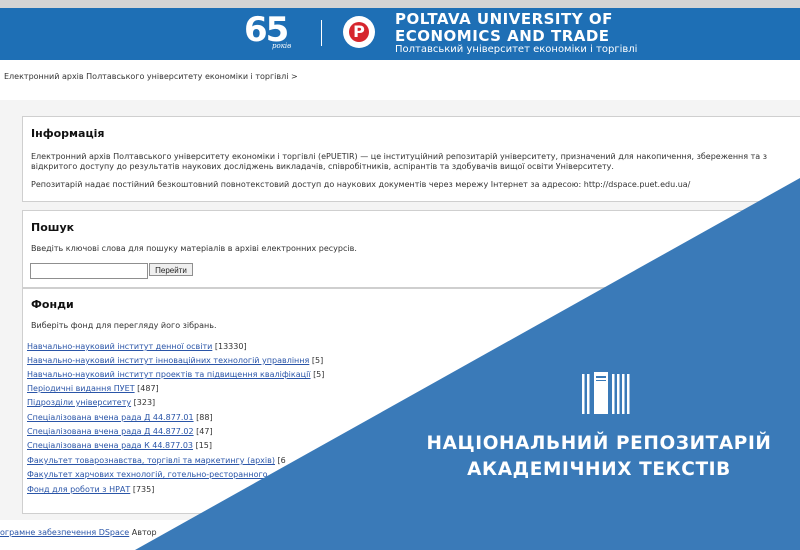 The height and width of the screenshot is (550, 800). What do you see at coordinates (599, 469) in the screenshot?
I see `banner-title-line2: АКАДЕМІЧНИХ ТЕКСТІВ` at bounding box center [599, 469].